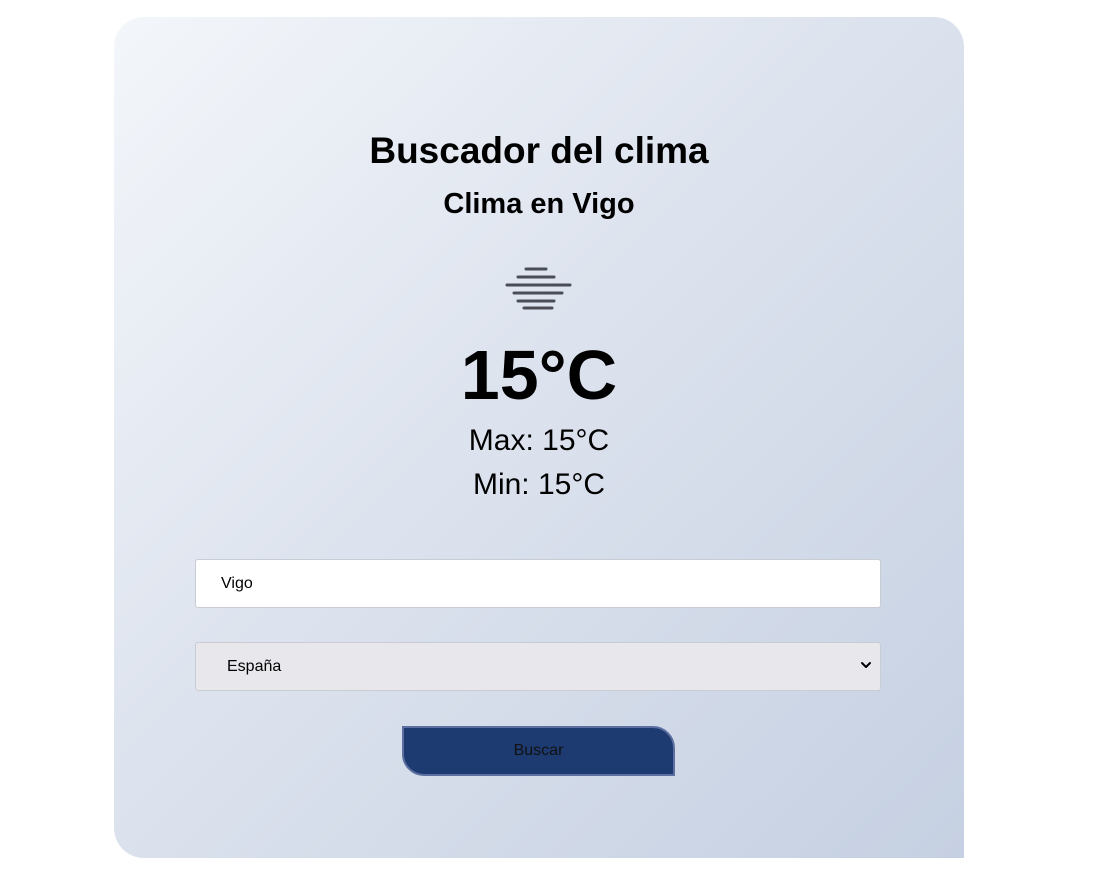 This screenshot has width=1103, height=870. I want to click on search-button: Buscar, so click(538, 751).